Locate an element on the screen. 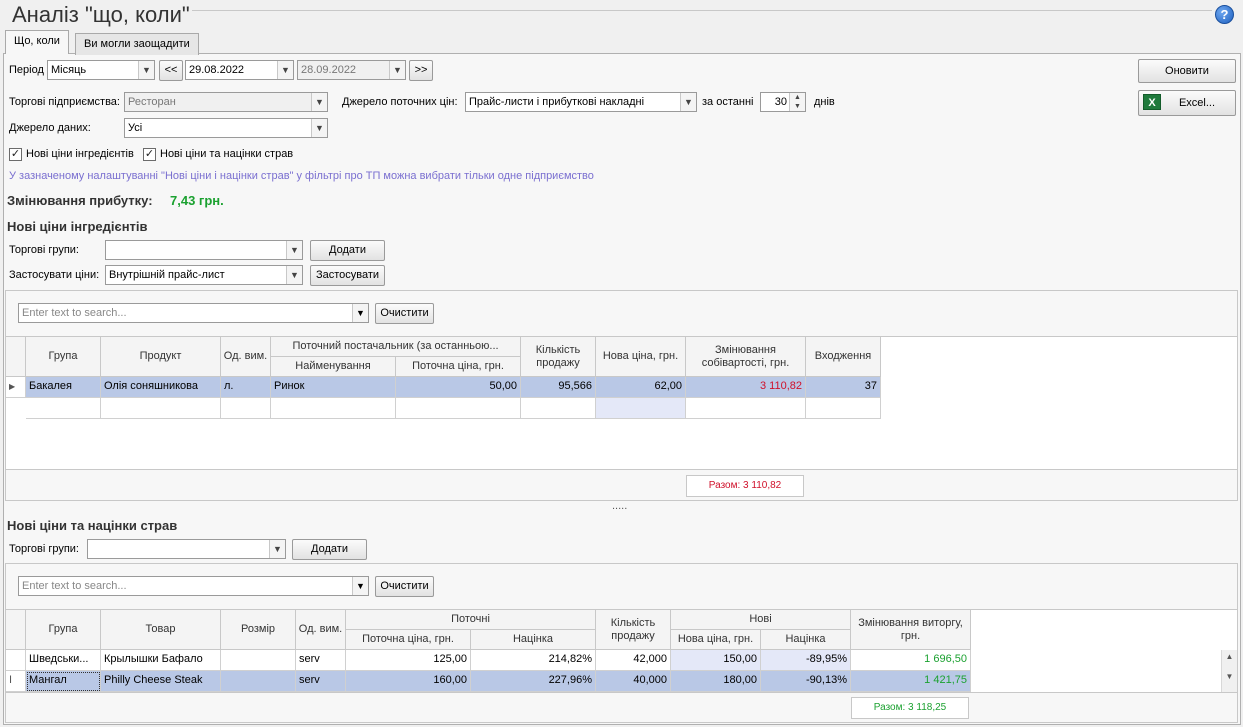 The image size is (1243, 727). col-new-markup: Націнка is located at coordinates (806, 640).